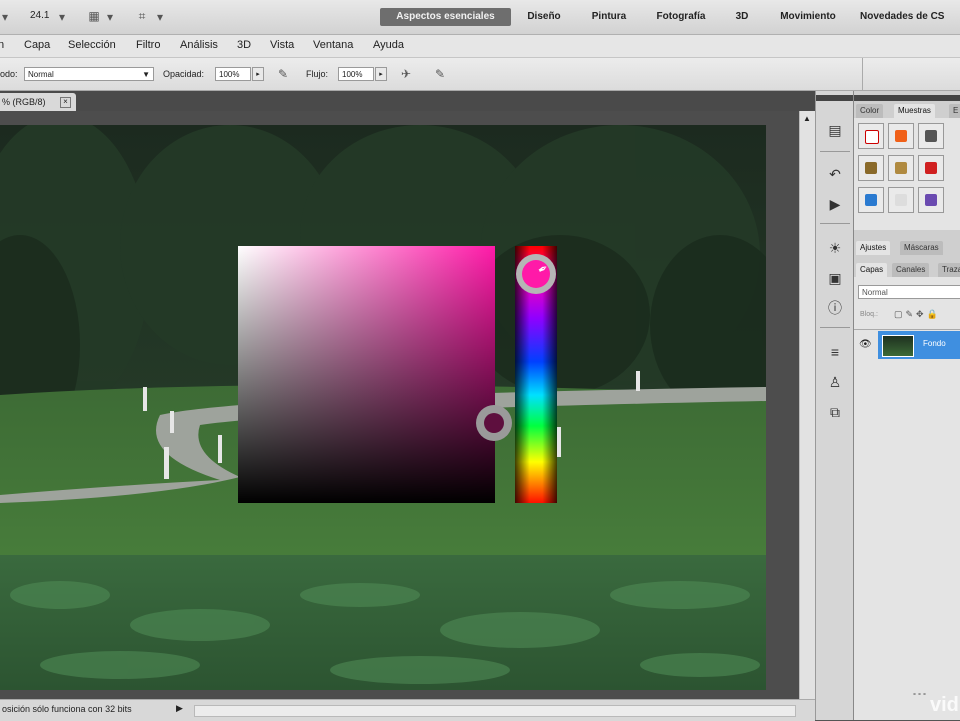 The width and height of the screenshot is (960, 721). I want to click on pressure-opacity-icon: ✎, so click(283, 74).